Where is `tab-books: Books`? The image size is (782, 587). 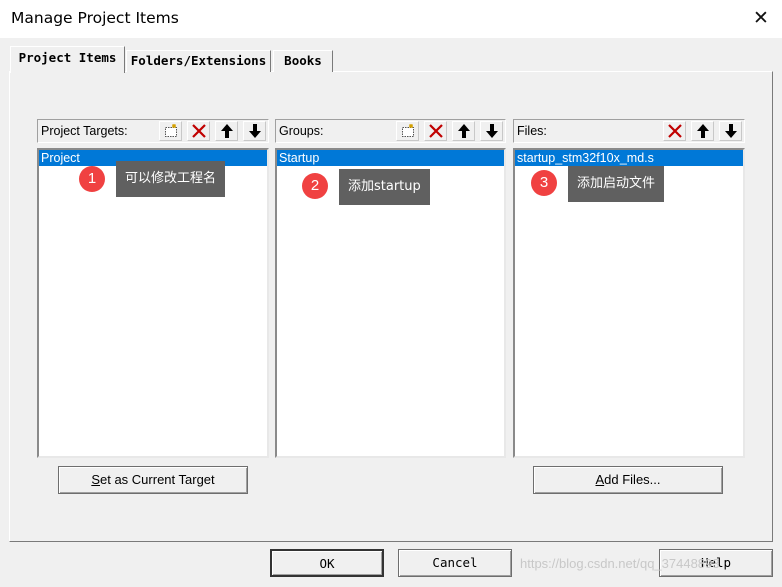 tab-books: Books is located at coordinates (303, 61).